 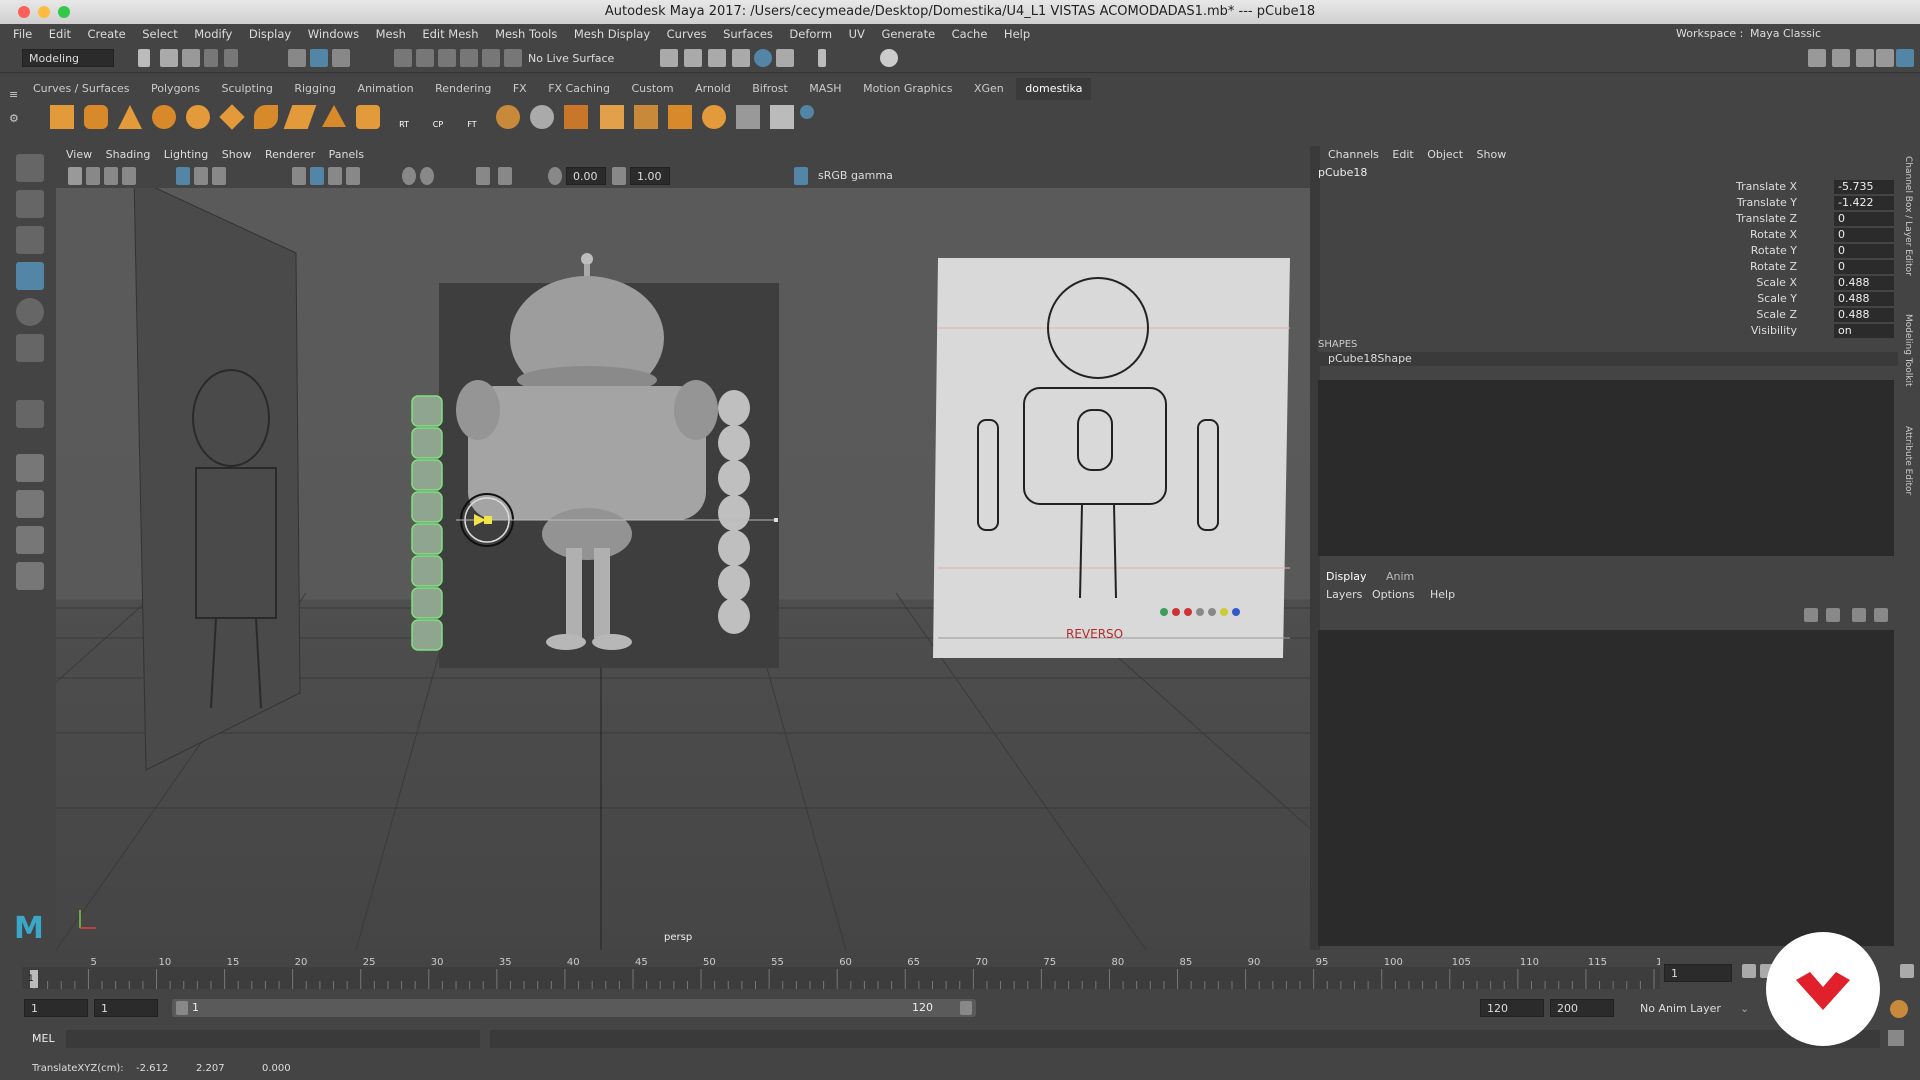 I want to click on playback-start-field: 1, so click(x=126, y=1008).